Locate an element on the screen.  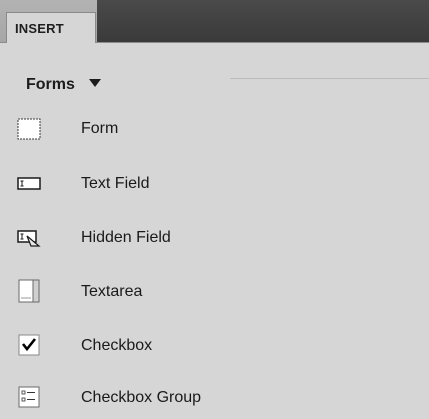
item-label-hidden-field: Hidden Field is located at coordinates (126, 237).